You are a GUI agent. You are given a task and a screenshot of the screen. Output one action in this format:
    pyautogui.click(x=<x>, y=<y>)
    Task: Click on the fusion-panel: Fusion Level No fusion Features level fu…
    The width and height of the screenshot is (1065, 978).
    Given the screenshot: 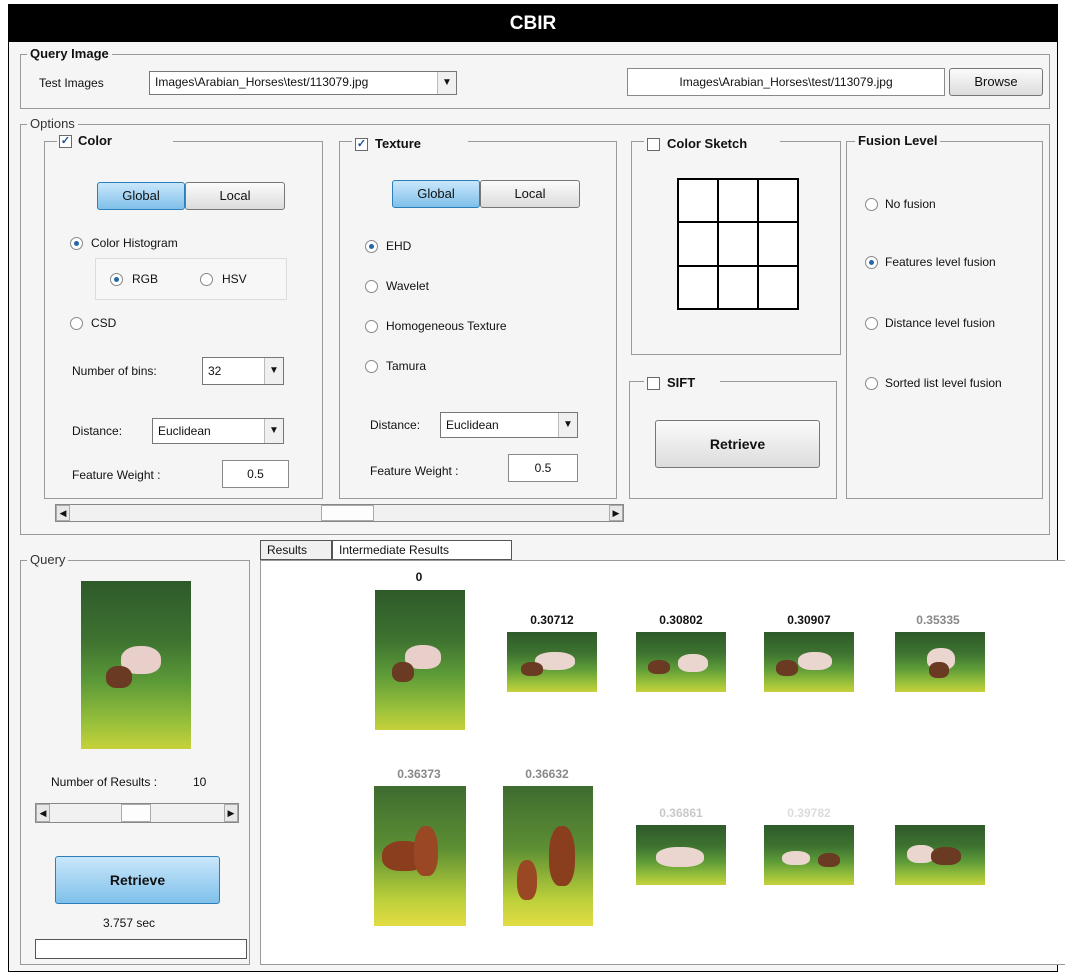 What is the action you would take?
    pyautogui.click(x=944, y=316)
    